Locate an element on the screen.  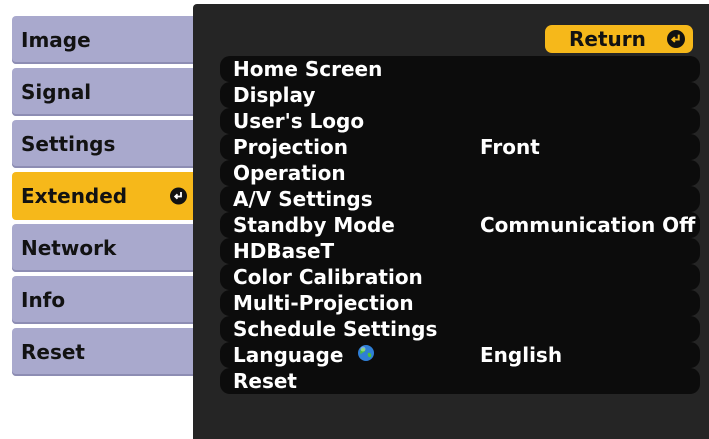
menu-item-value: Communication Off is located at coordinates (588, 225).